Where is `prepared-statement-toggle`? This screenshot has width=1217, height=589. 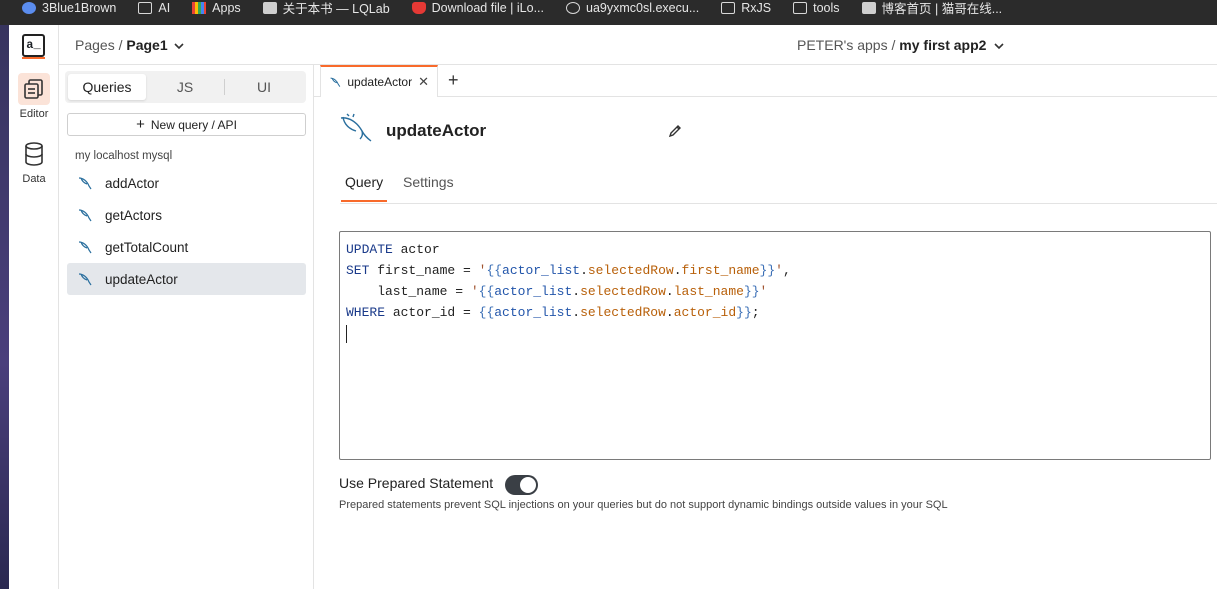
prepared-statement-toggle is located at coordinates (521, 485).